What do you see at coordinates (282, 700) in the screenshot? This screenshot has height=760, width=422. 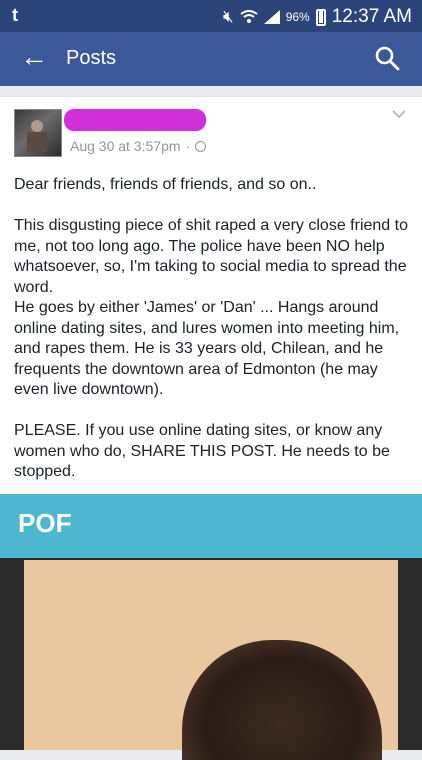 I see `photo-subject-hair` at bounding box center [282, 700].